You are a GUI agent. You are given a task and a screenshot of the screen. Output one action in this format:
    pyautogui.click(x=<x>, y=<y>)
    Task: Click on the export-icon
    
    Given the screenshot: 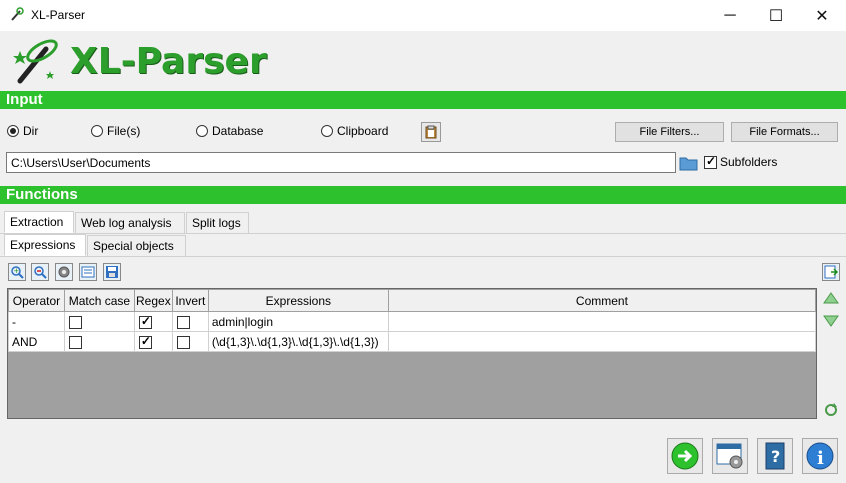 What is the action you would take?
    pyautogui.click(x=831, y=272)
    